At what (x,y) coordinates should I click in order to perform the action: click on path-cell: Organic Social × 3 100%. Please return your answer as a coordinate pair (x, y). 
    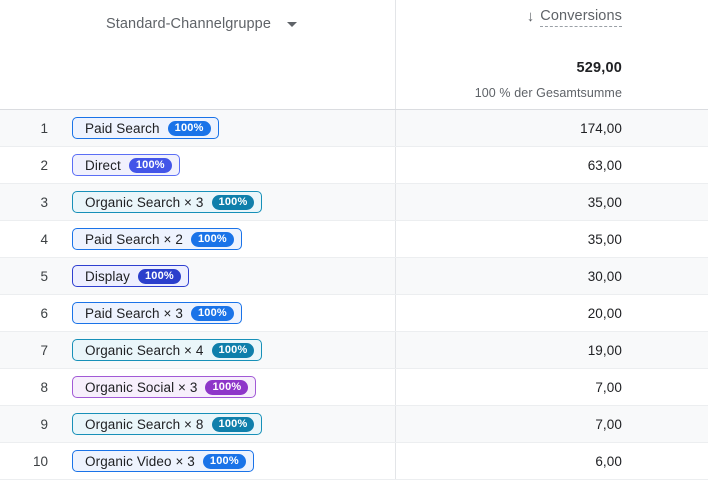
    Looking at the image, I should click on (225, 387).